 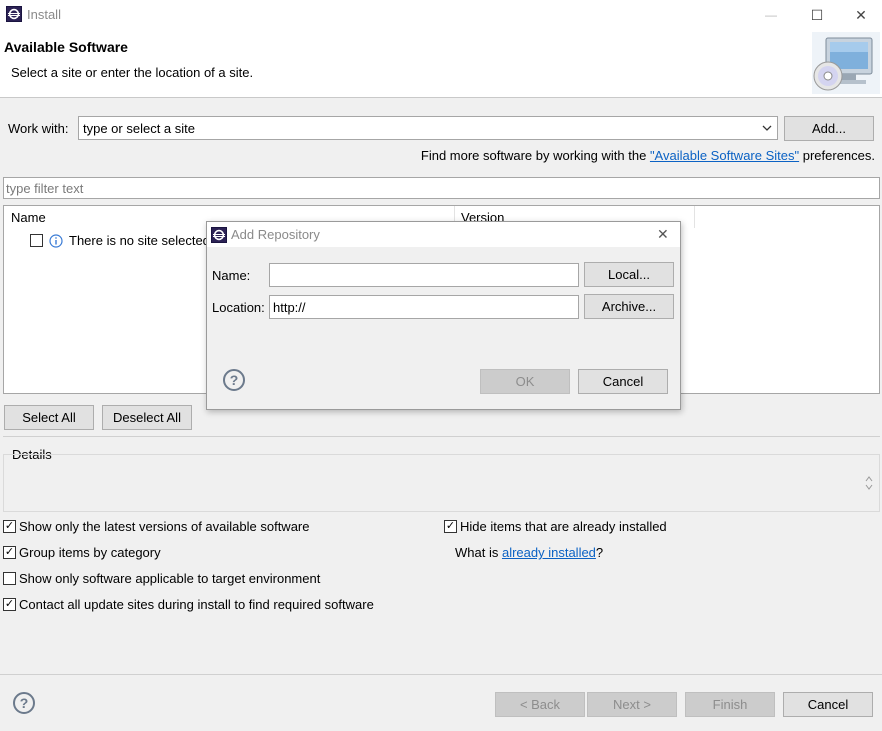 I want to click on ok-button: OK, so click(x=525, y=381).